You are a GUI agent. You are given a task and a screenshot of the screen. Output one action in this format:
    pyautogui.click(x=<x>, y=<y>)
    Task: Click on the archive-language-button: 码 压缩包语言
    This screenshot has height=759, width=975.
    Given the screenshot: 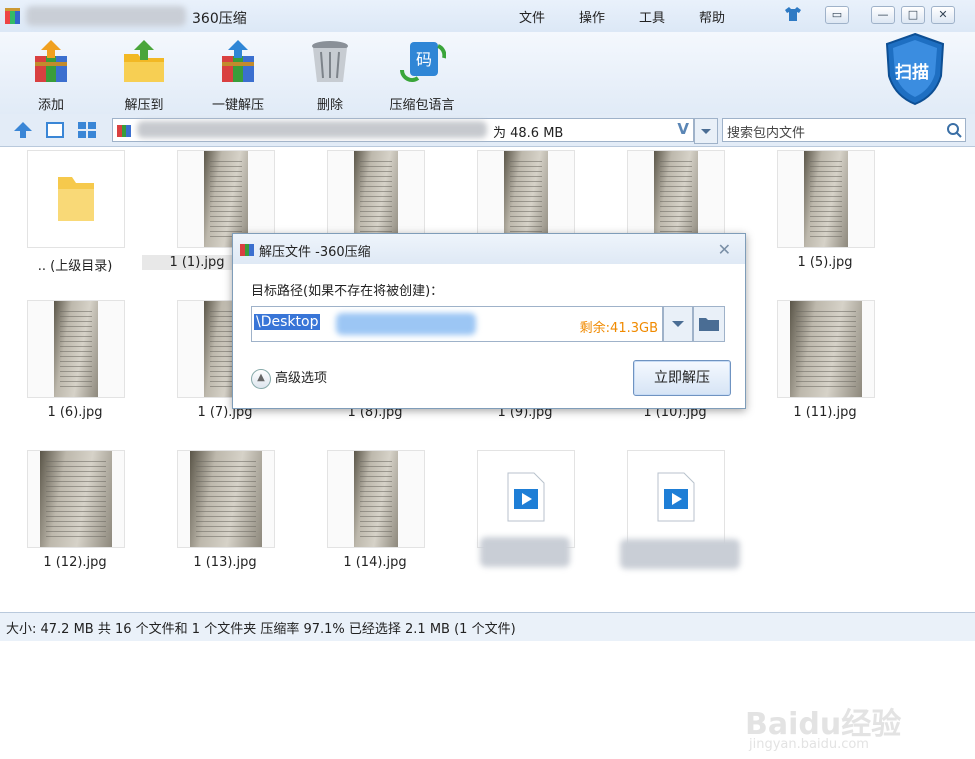 What is the action you would take?
    pyautogui.click(x=422, y=75)
    